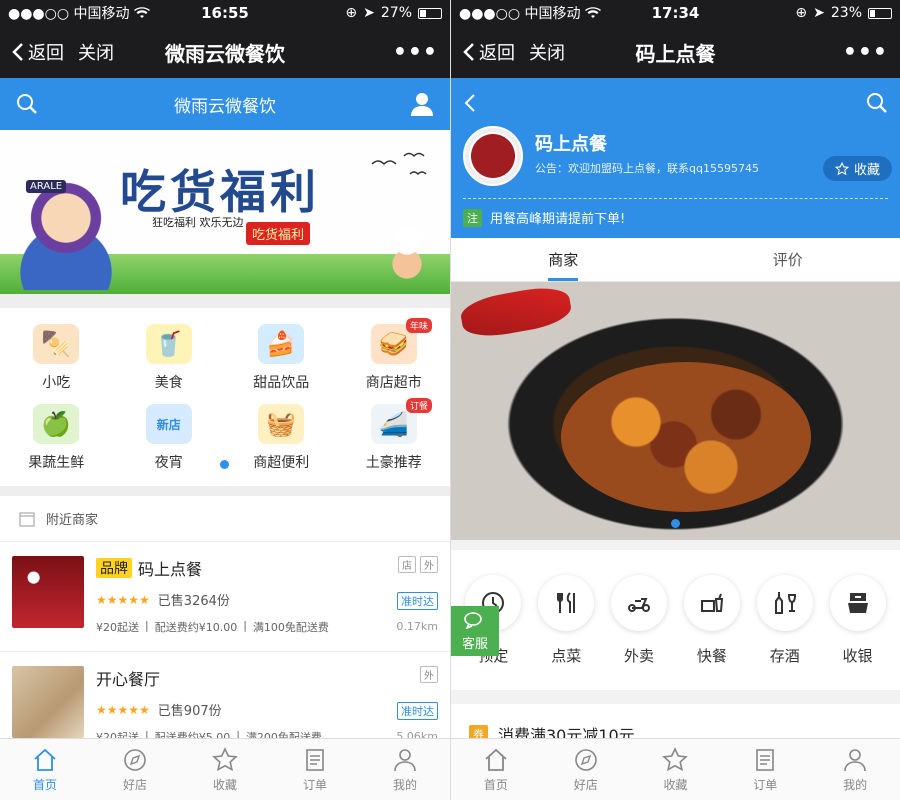 This screenshot has width=900, height=800. I want to click on bottom-tab-bar: 首页 好店 收藏 订单 我的, so click(675, 769).